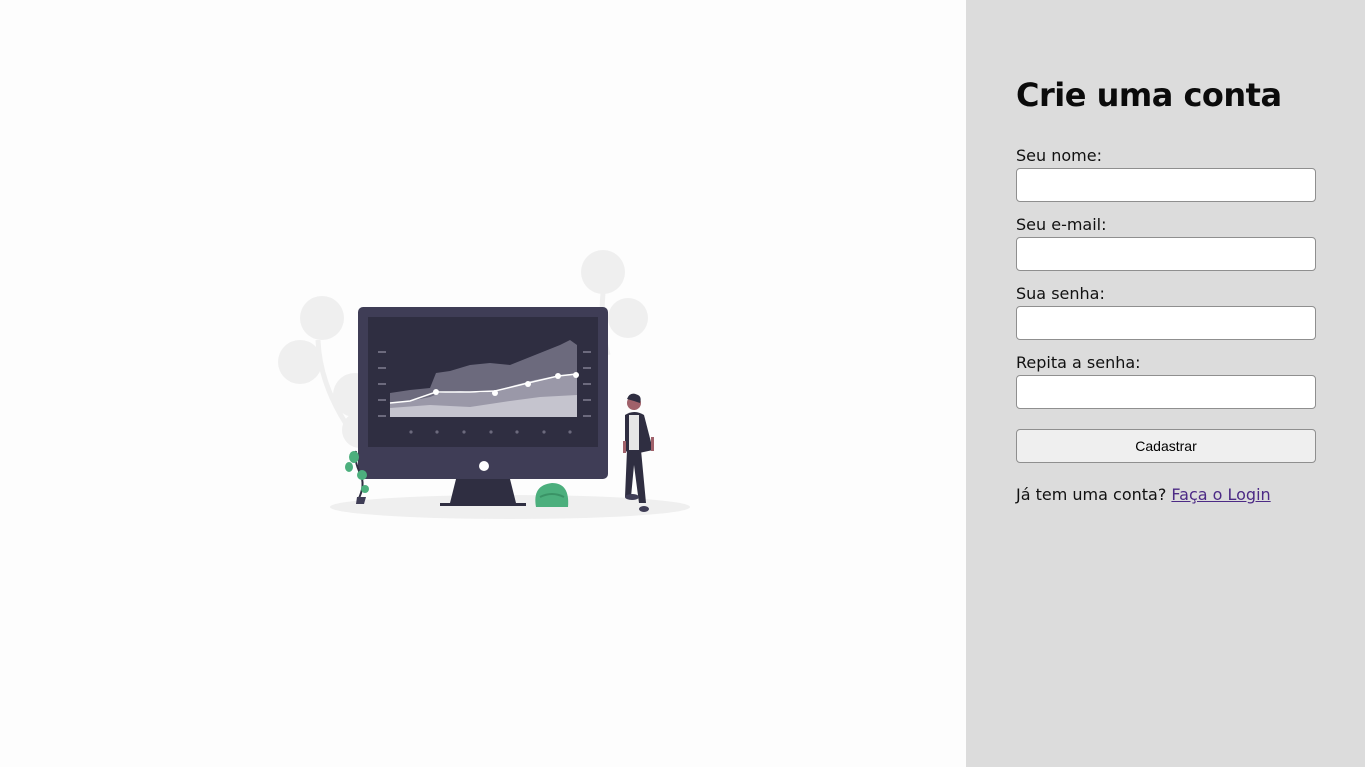  I want to click on login-link: Faça o Login, so click(1220, 494).